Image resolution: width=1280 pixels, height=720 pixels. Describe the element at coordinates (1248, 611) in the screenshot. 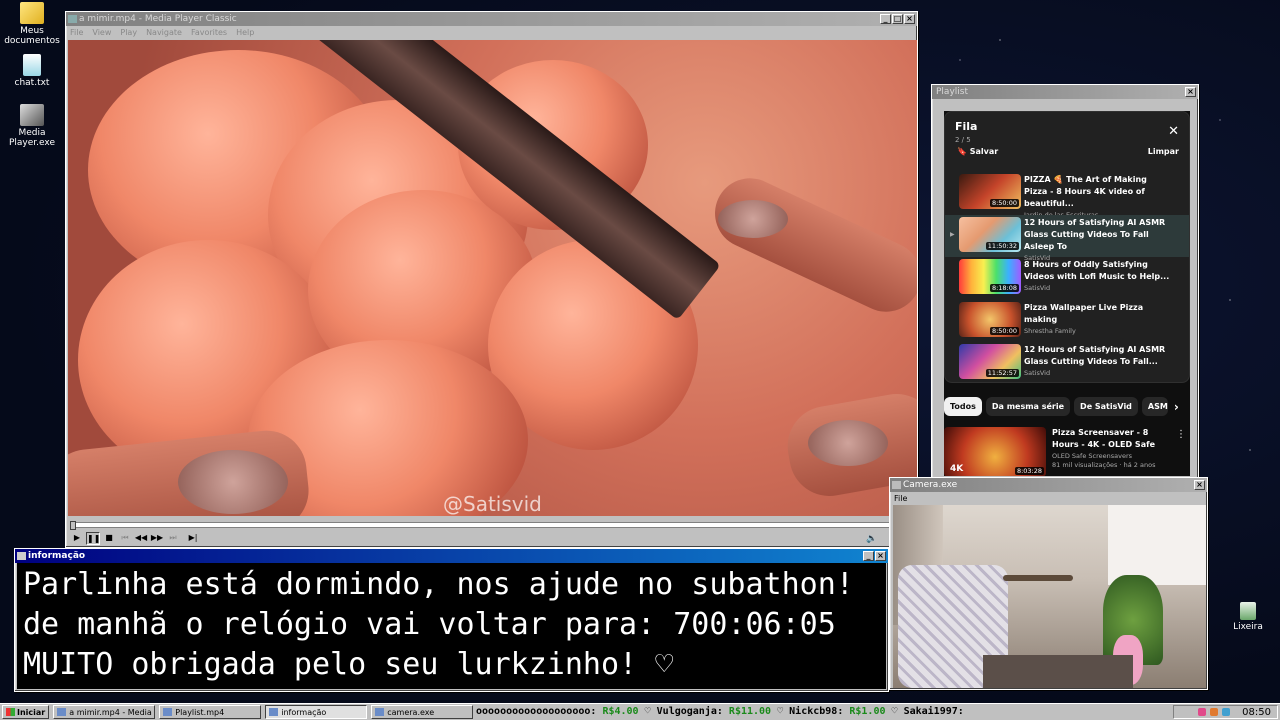

I see `recycle-bin-icon` at that location.